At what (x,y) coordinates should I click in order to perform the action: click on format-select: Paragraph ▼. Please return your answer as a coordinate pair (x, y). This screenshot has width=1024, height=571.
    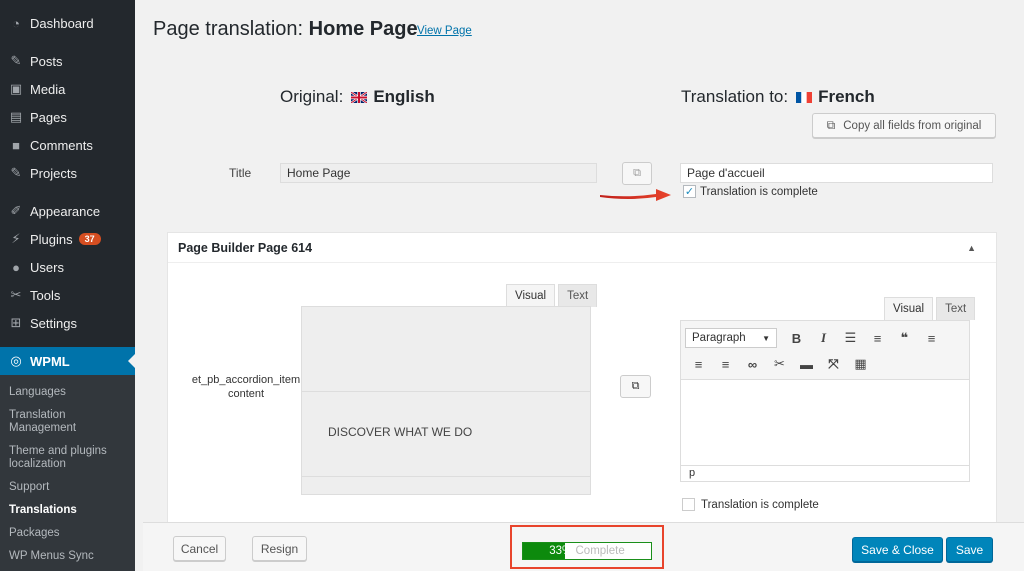
    Looking at the image, I should click on (731, 338).